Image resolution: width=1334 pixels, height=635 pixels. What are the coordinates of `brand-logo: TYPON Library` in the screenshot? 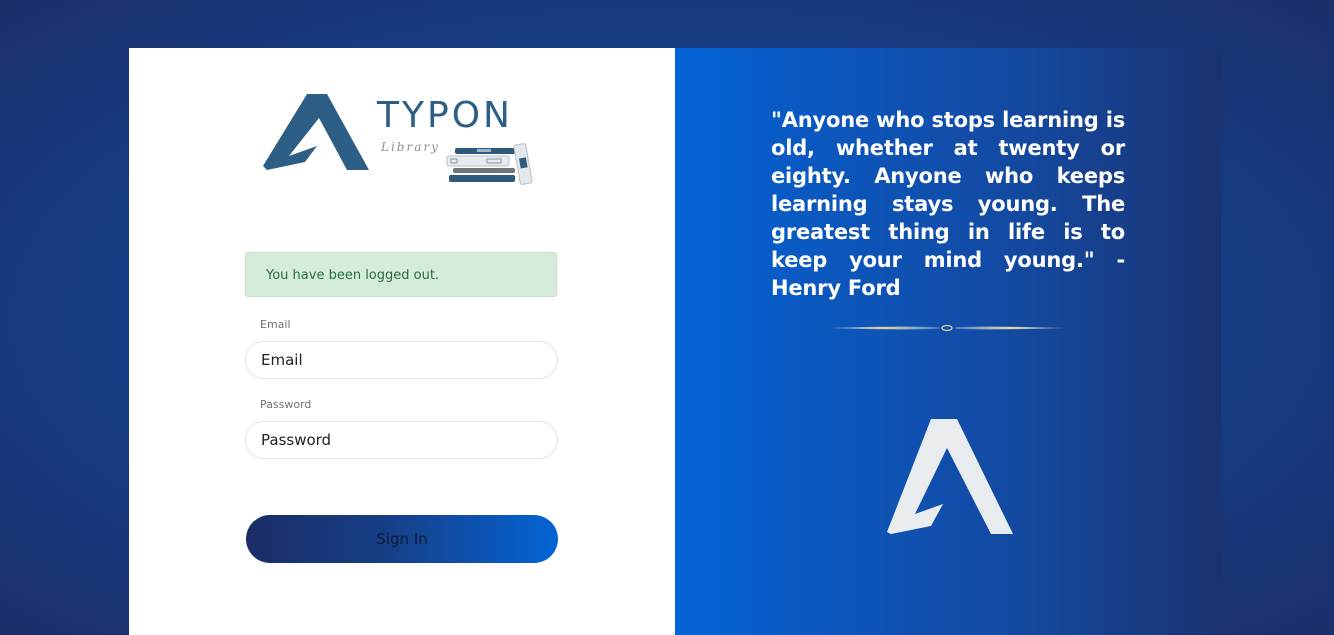 It's located at (408, 142).